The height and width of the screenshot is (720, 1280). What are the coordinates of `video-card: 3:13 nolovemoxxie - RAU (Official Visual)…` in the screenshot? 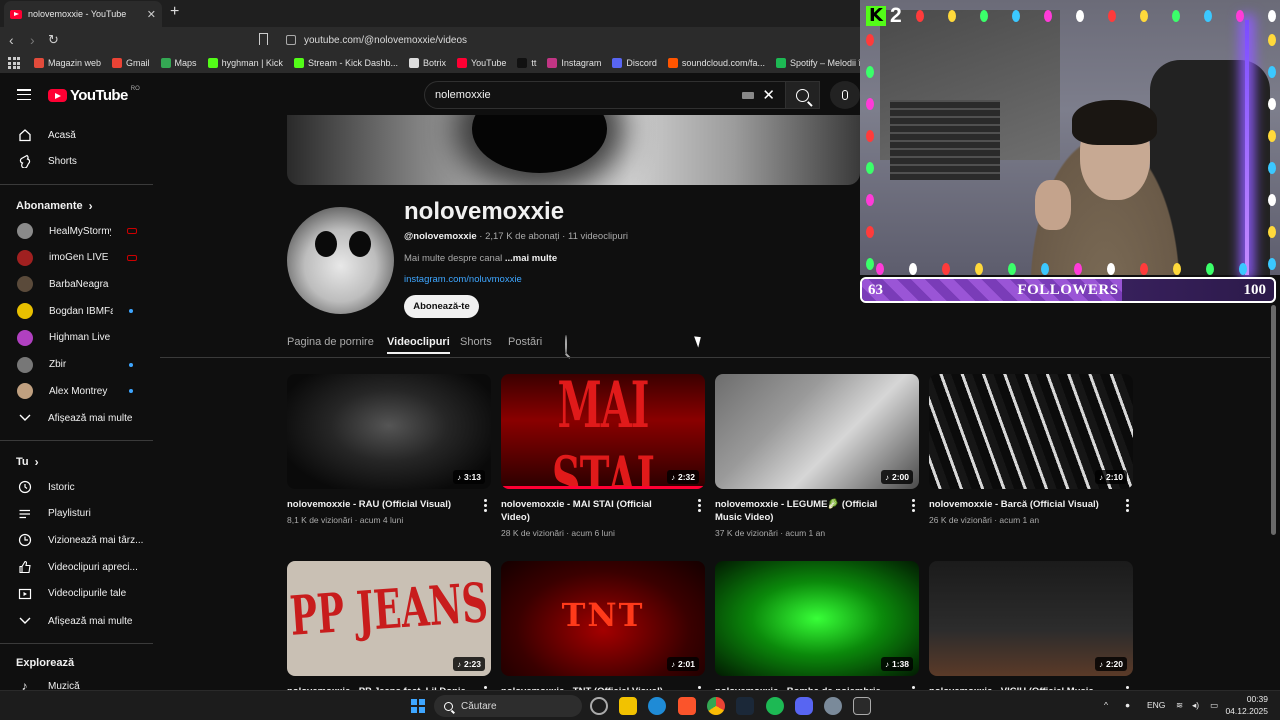 It's located at (389, 449).